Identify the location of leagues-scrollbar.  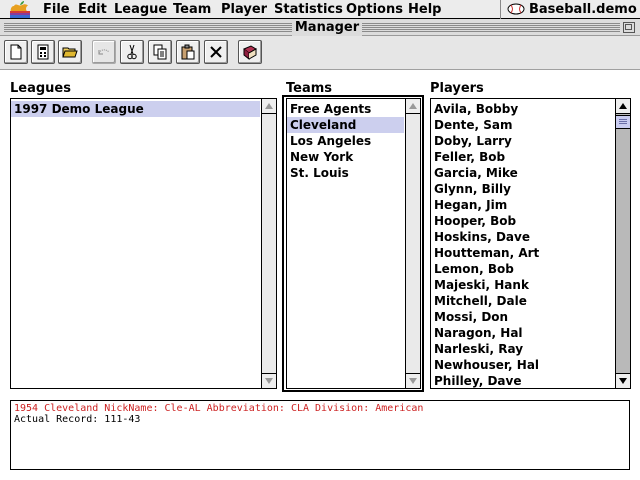
(268, 243).